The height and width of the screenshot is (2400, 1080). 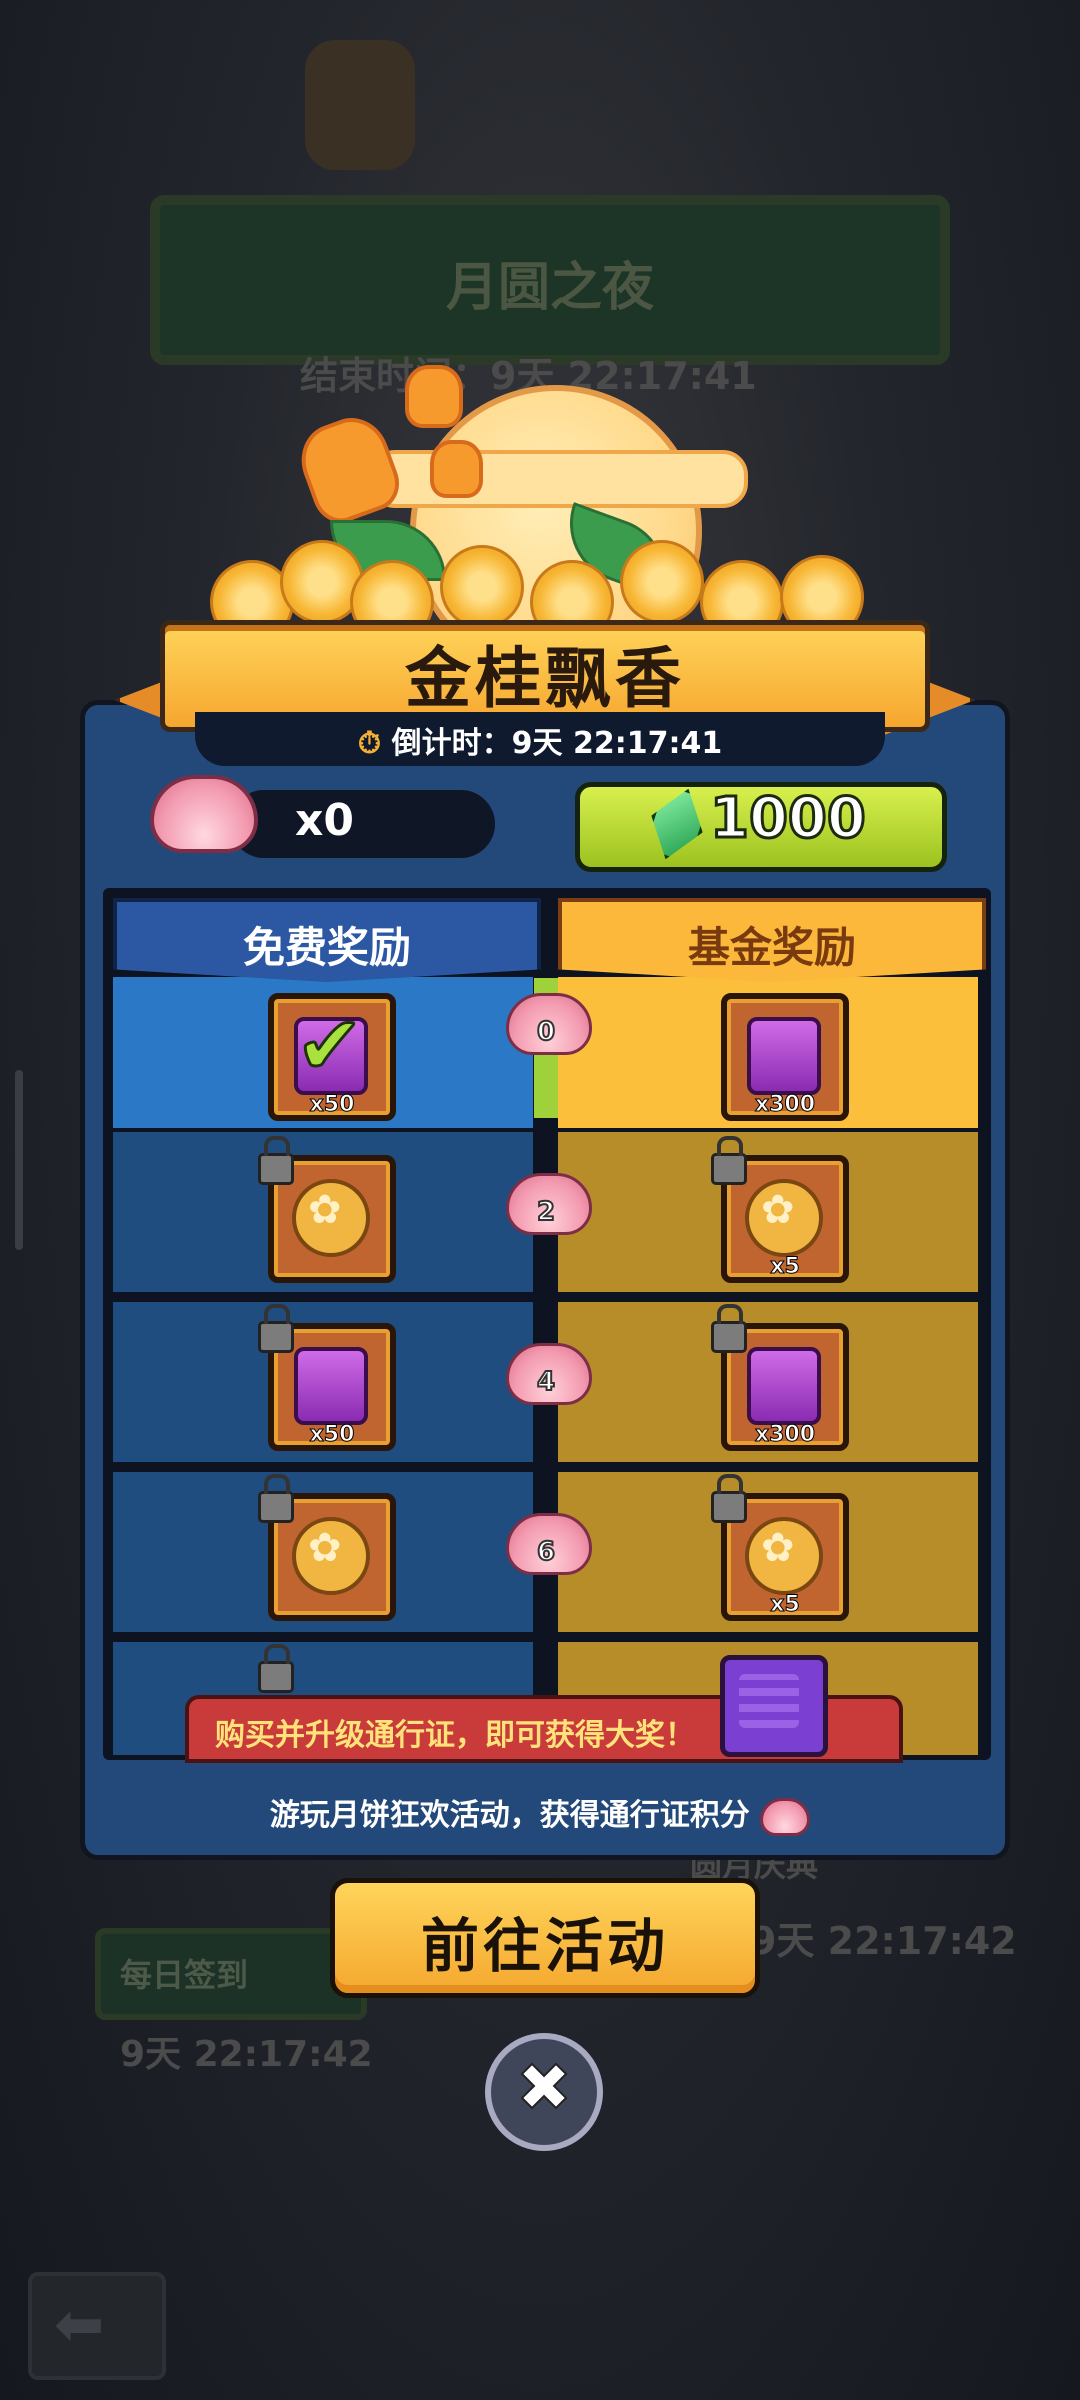 What do you see at coordinates (362, 824) in the screenshot?
I see `lotus-counter` at bounding box center [362, 824].